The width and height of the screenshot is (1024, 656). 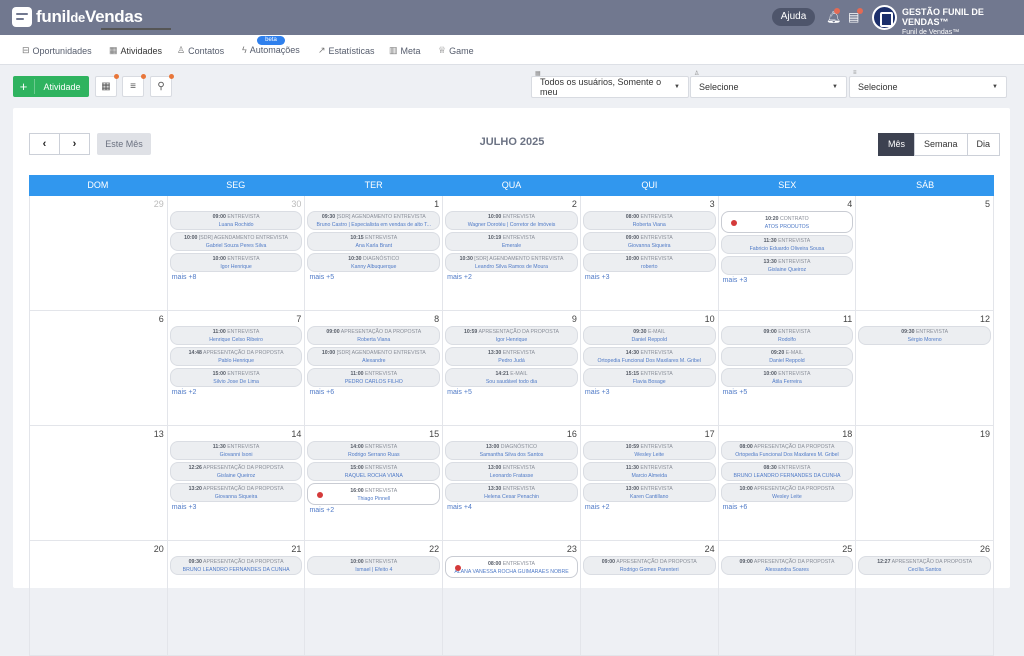 What do you see at coordinates (610, 87) in the screenshot?
I see `users-filter-select: Todos os usuários, Somente o meu ▼` at bounding box center [610, 87].